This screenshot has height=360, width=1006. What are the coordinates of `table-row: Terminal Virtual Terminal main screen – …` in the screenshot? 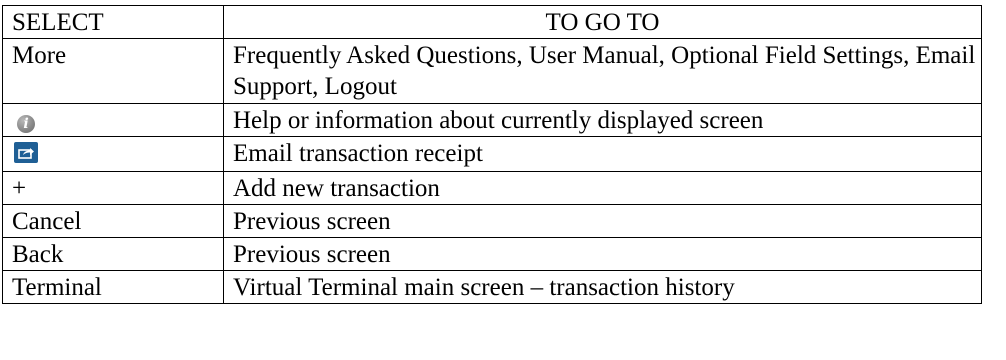 It's located at (492, 287).